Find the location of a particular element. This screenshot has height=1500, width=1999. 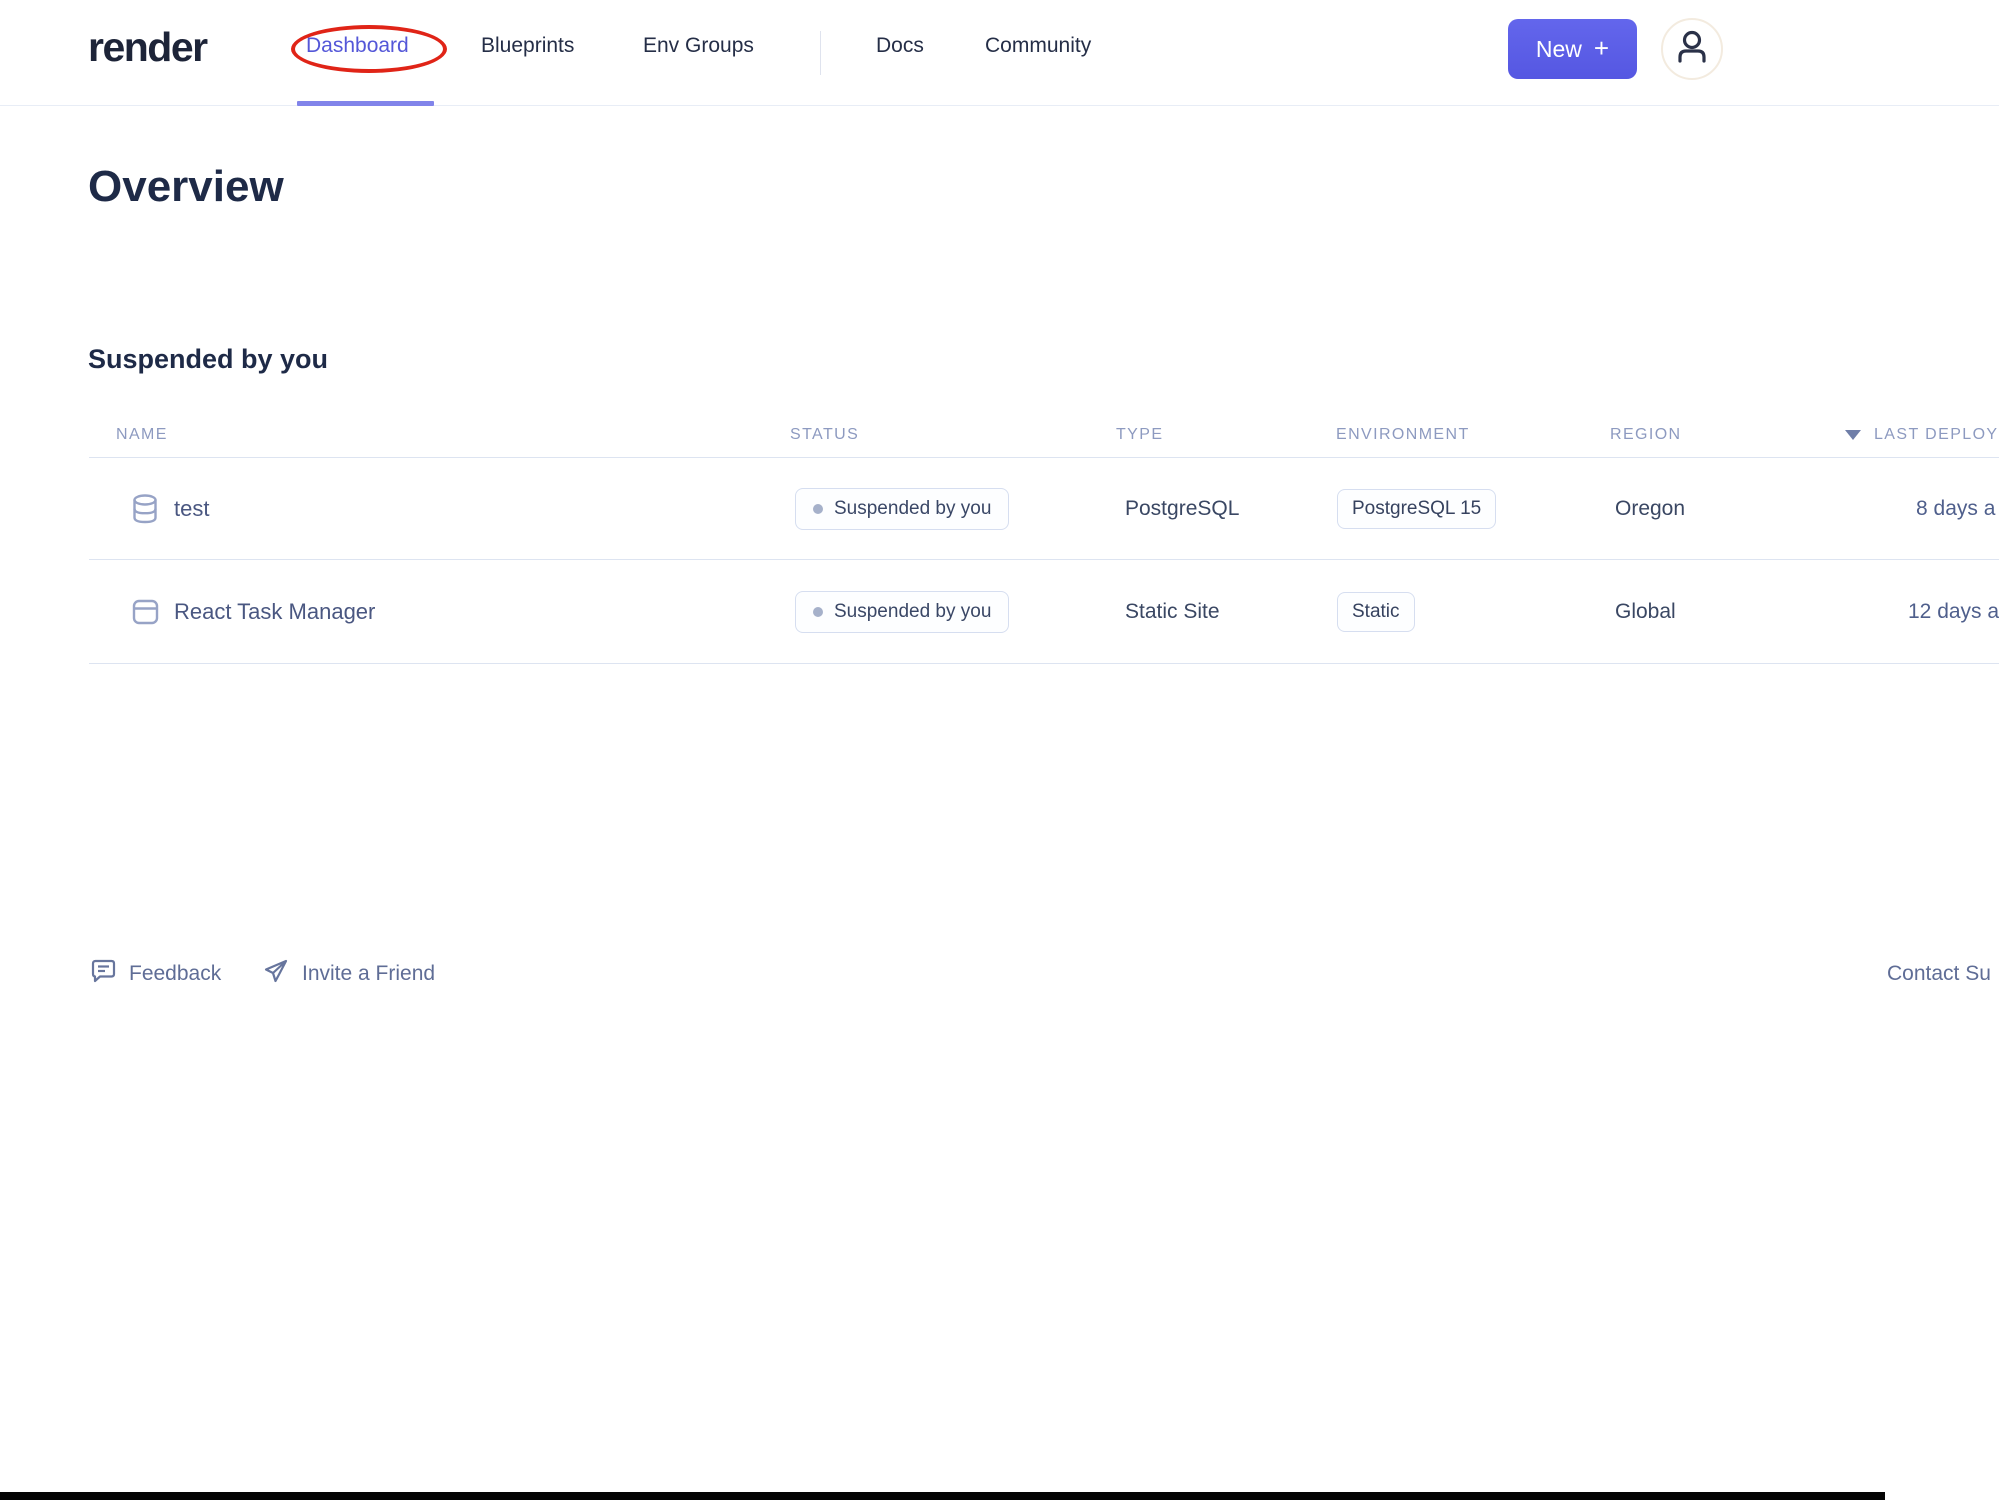

type-cell: PostgreSQL is located at coordinates (1182, 508).